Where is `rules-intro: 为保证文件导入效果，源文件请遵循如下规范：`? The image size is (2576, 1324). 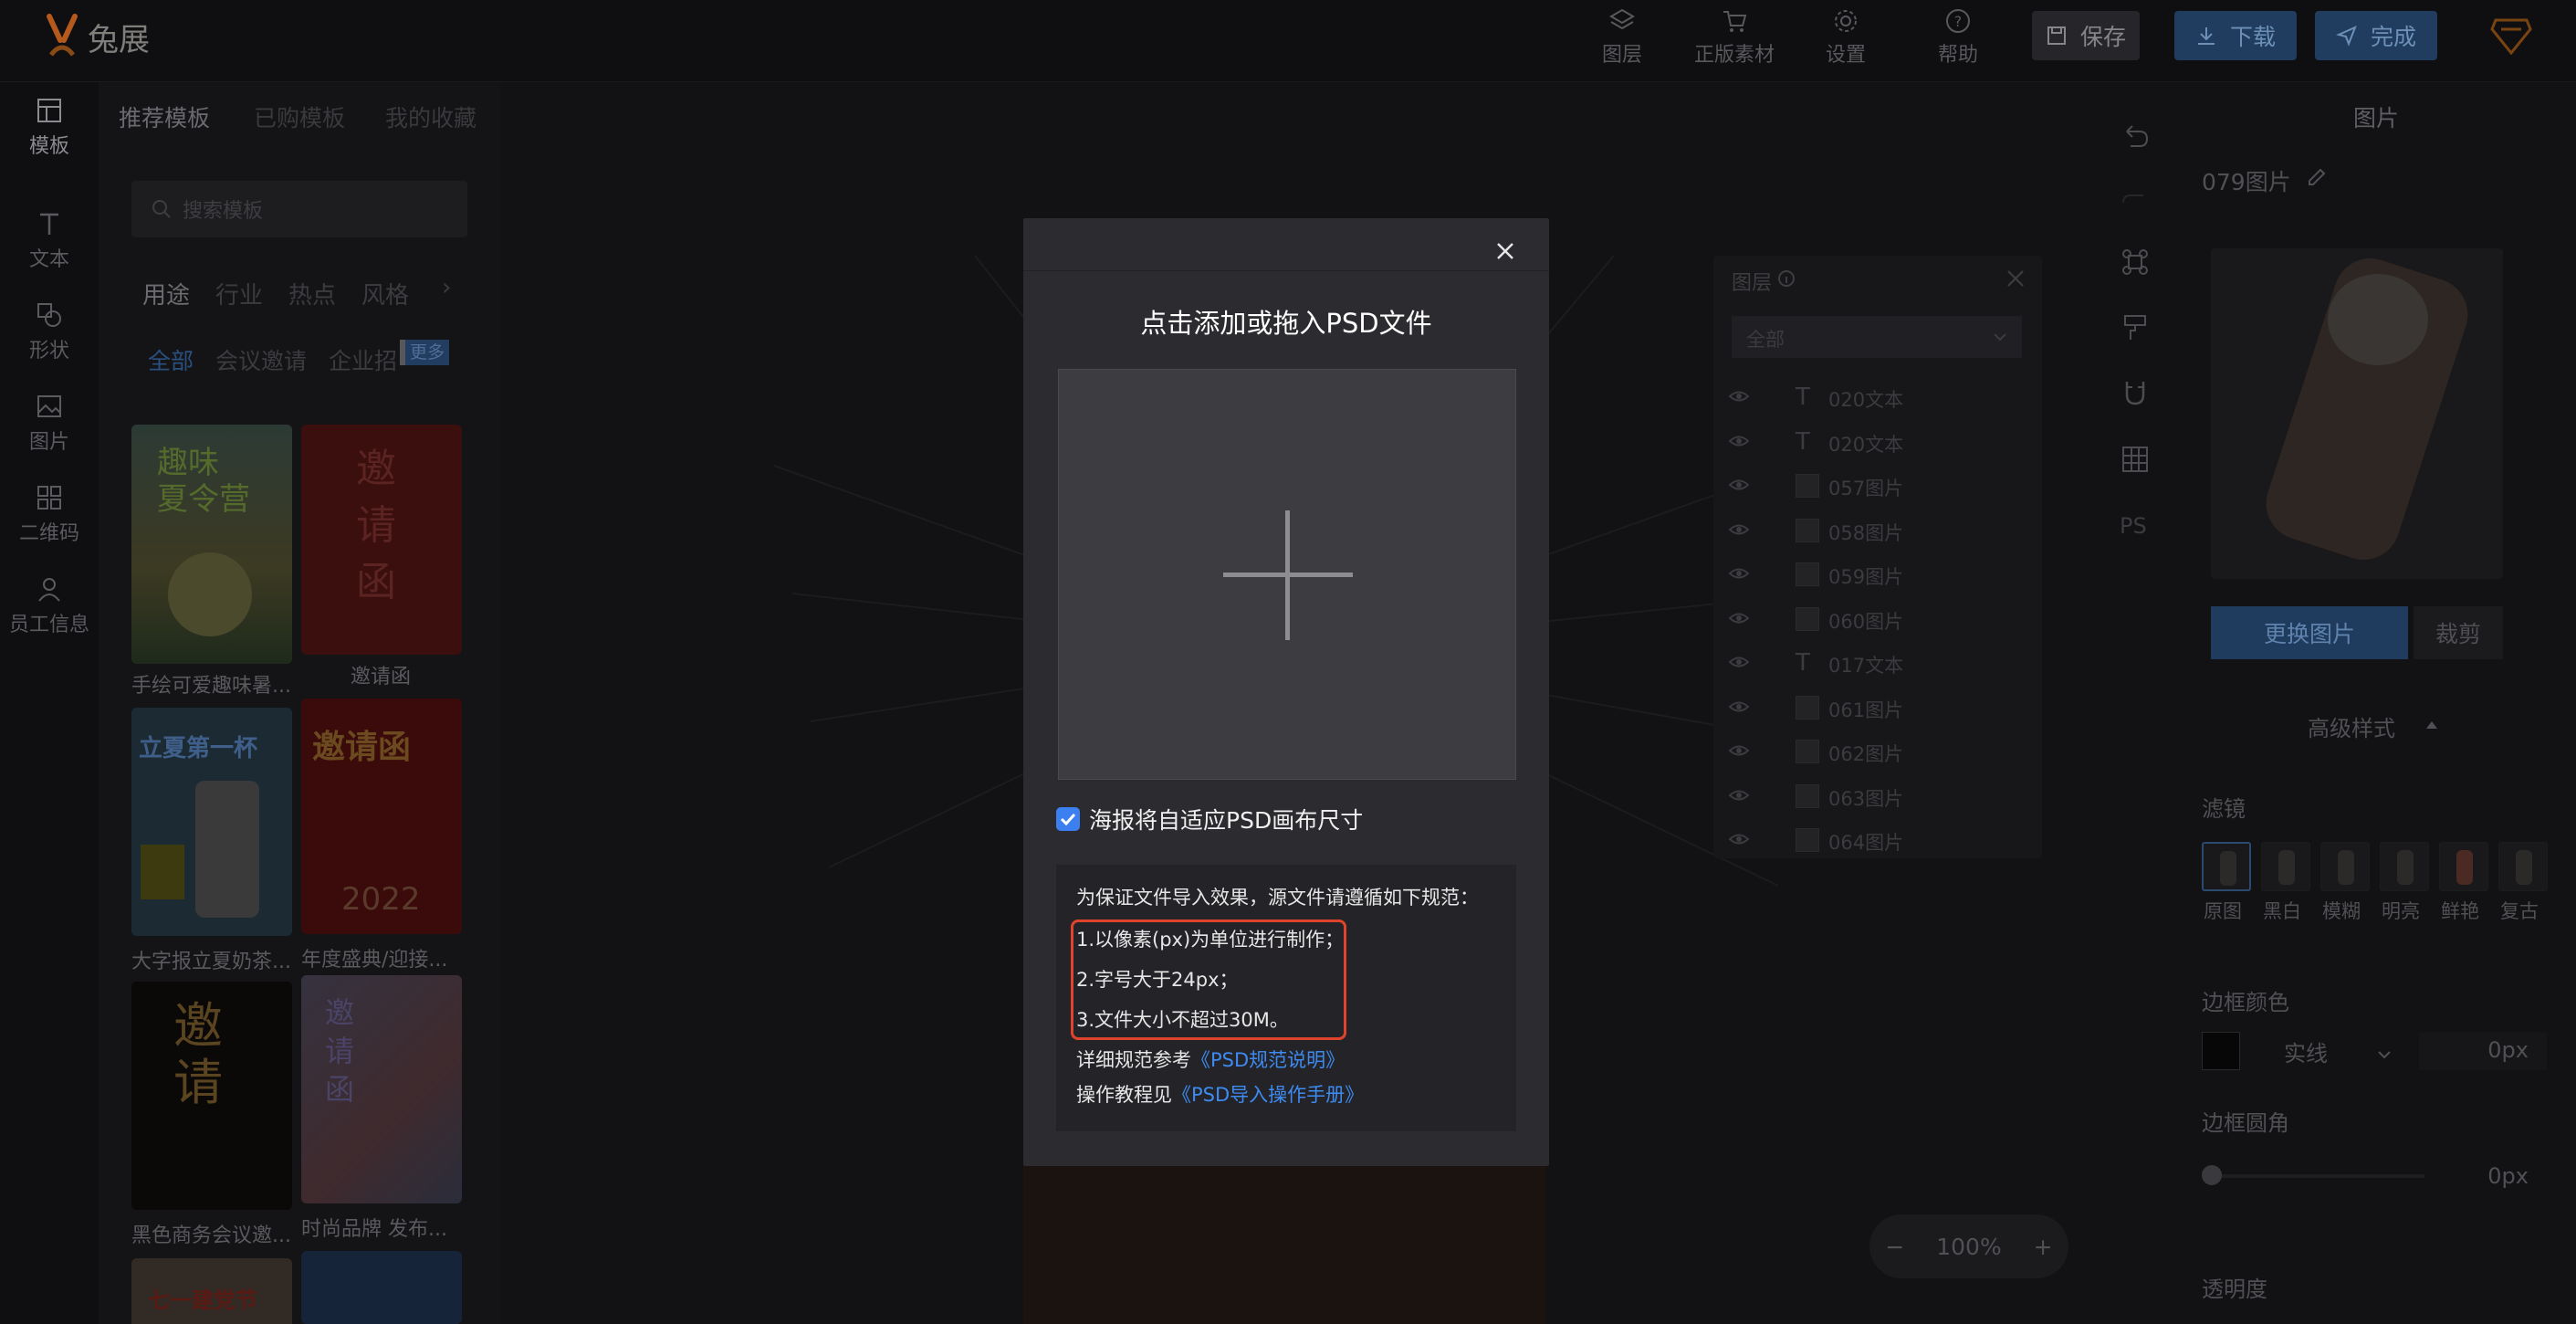 rules-intro: 为保证文件导入效果，源文件请遵循如下规范： is located at coordinates (1278, 898).